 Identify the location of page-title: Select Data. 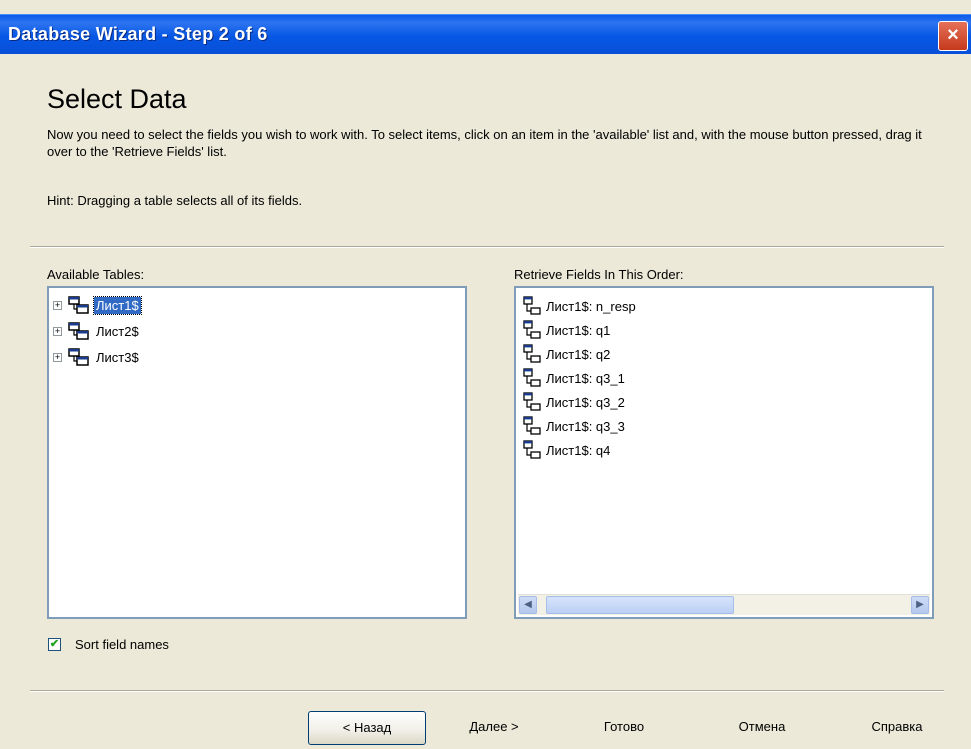
(117, 99).